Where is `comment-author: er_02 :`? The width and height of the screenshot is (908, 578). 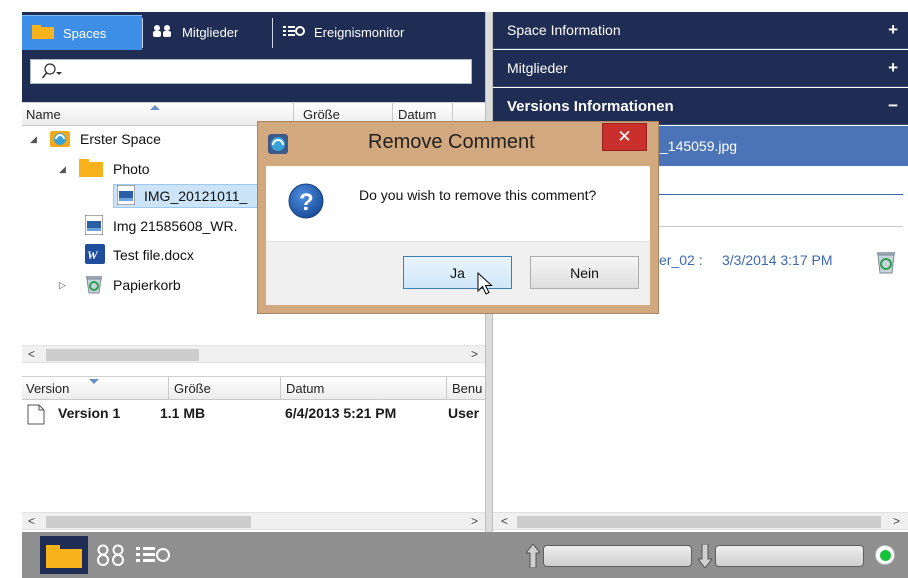
comment-author: er_02 : is located at coordinates (681, 260).